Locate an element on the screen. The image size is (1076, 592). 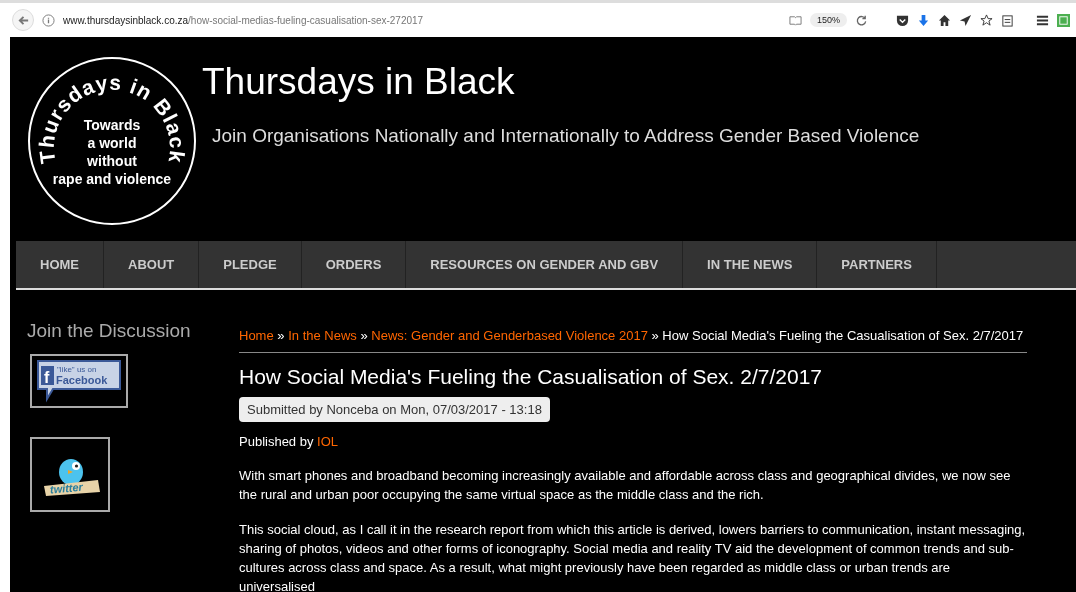
nav-link: IN THE NEWS is located at coordinates (750, 264).